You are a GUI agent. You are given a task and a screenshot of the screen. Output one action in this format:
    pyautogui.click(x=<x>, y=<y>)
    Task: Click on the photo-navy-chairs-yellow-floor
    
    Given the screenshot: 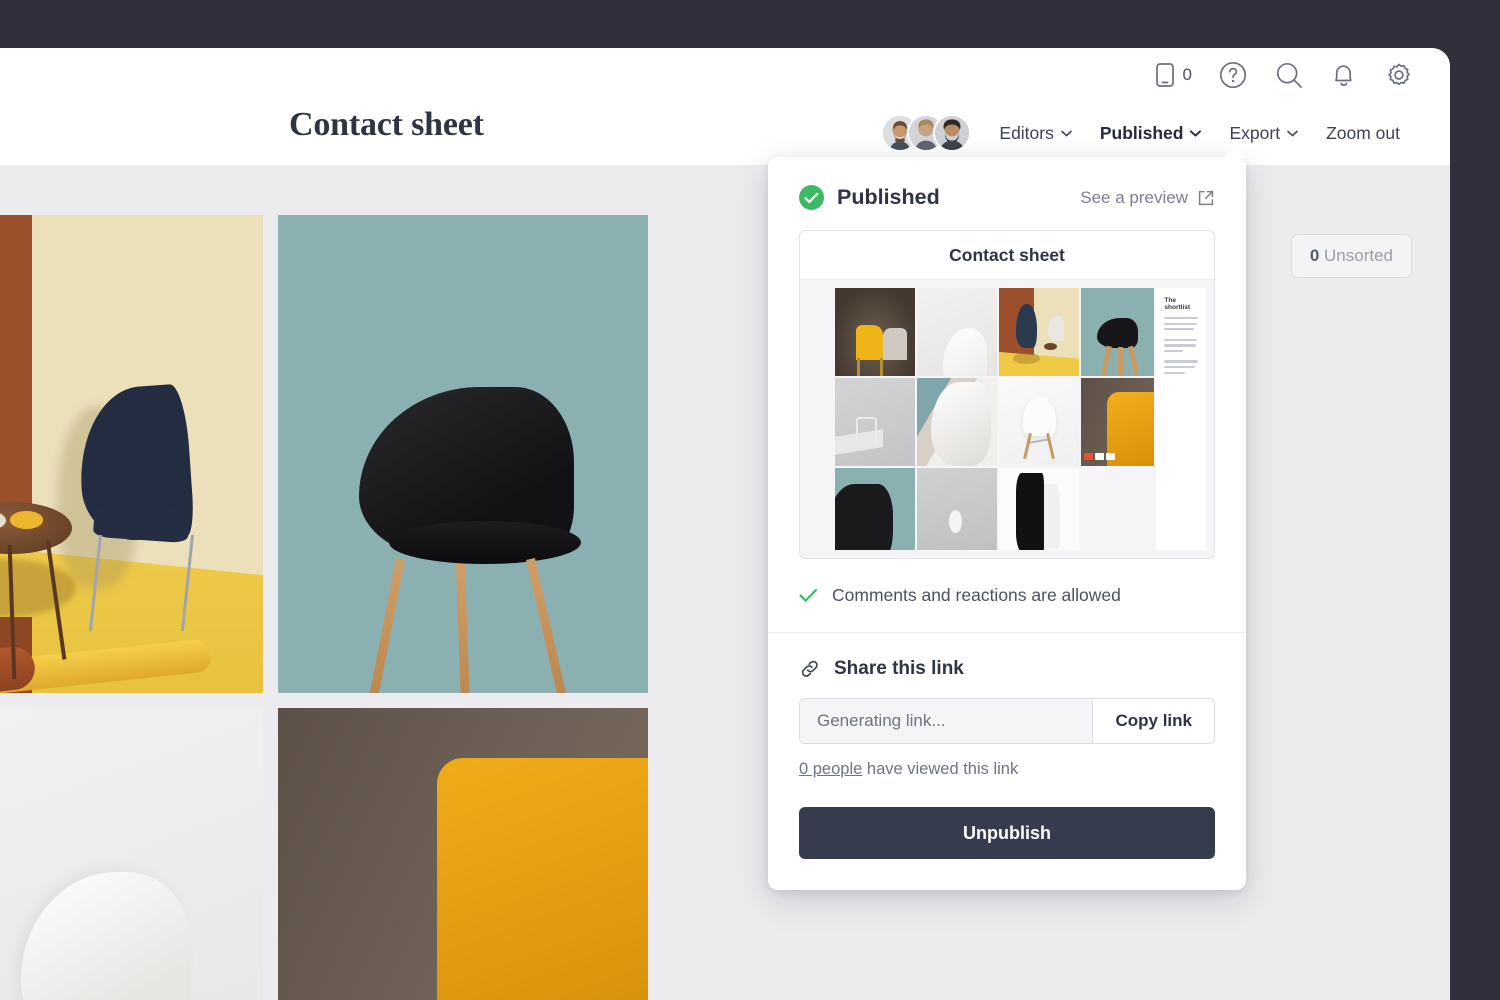 What is the action you would take?
    pyautogui.click(x=131, y=454)
    